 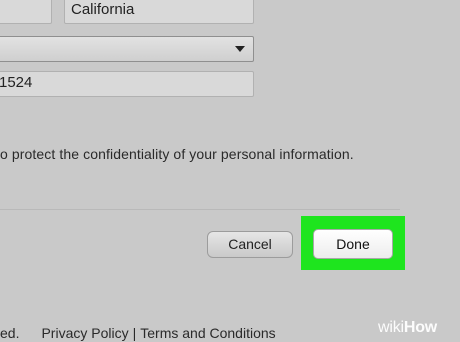 What do you see at coordinates (84, 333) in the screenshot?
I see `privacy-policy-link: Privacy Policy` at bounding box center [84, 333].